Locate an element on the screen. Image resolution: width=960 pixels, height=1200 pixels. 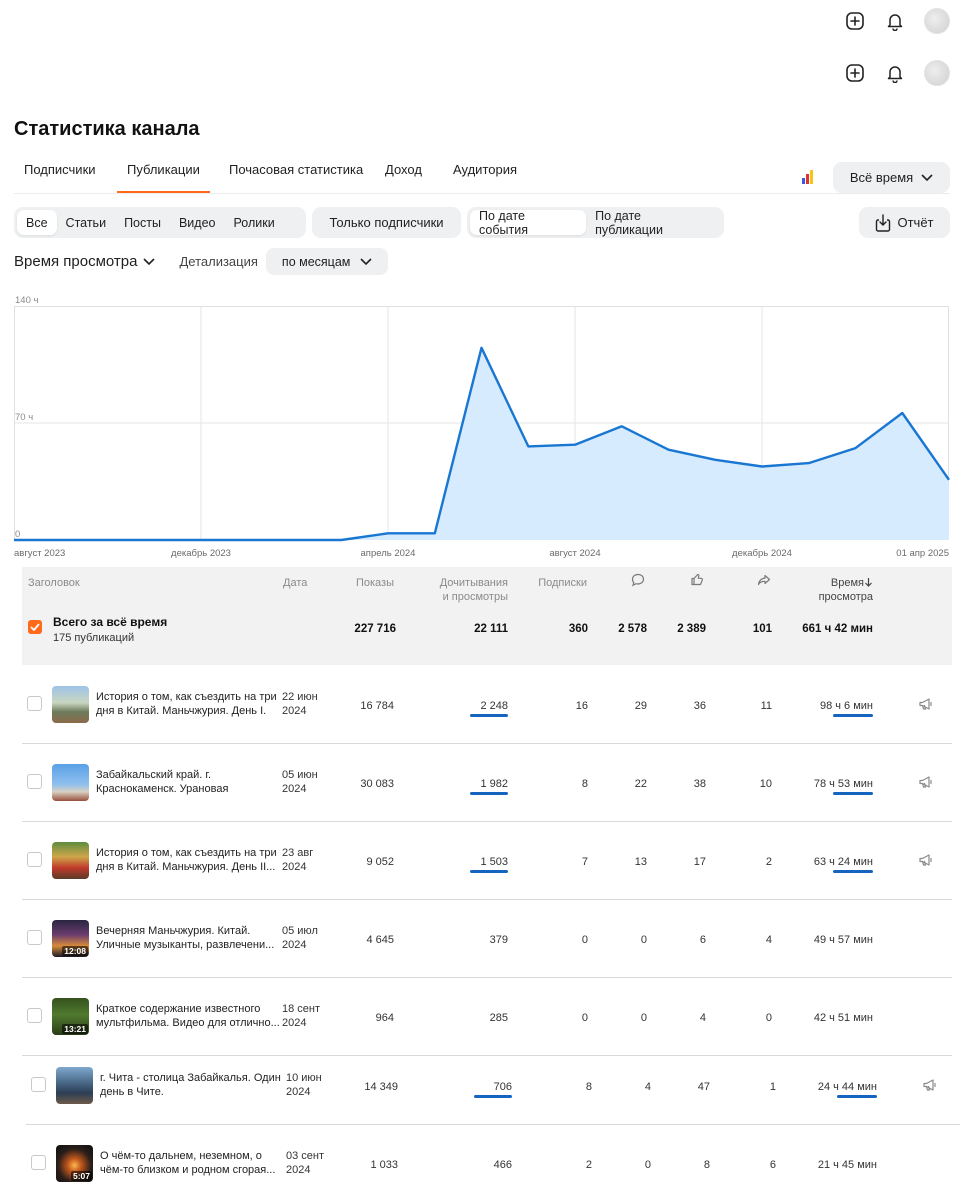
type-filter: Все Статьи Посты Видео Ролики is located at coordinates (160, 222).